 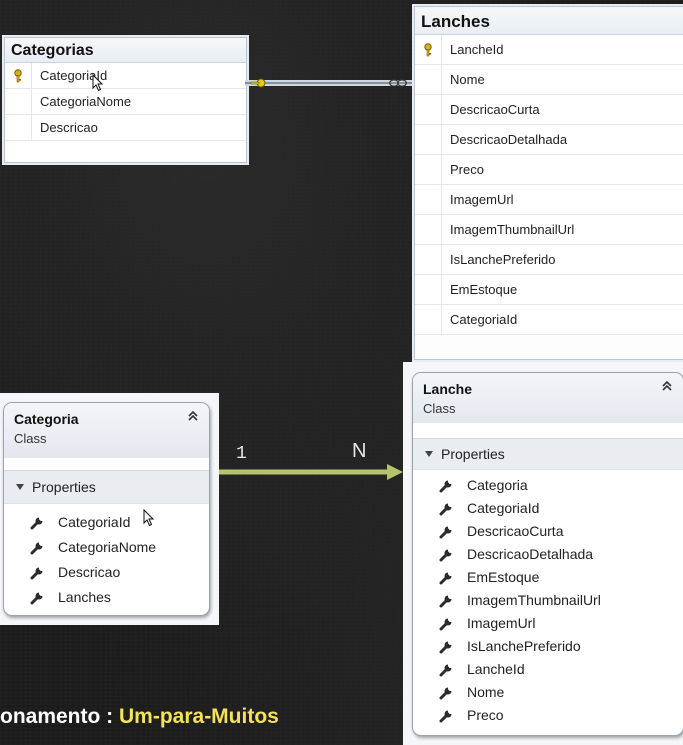 What do you see at coordinates (501, 622) in the screenshot?
I see `property-name: ImagemUrl` at bounding box center [501, 622].